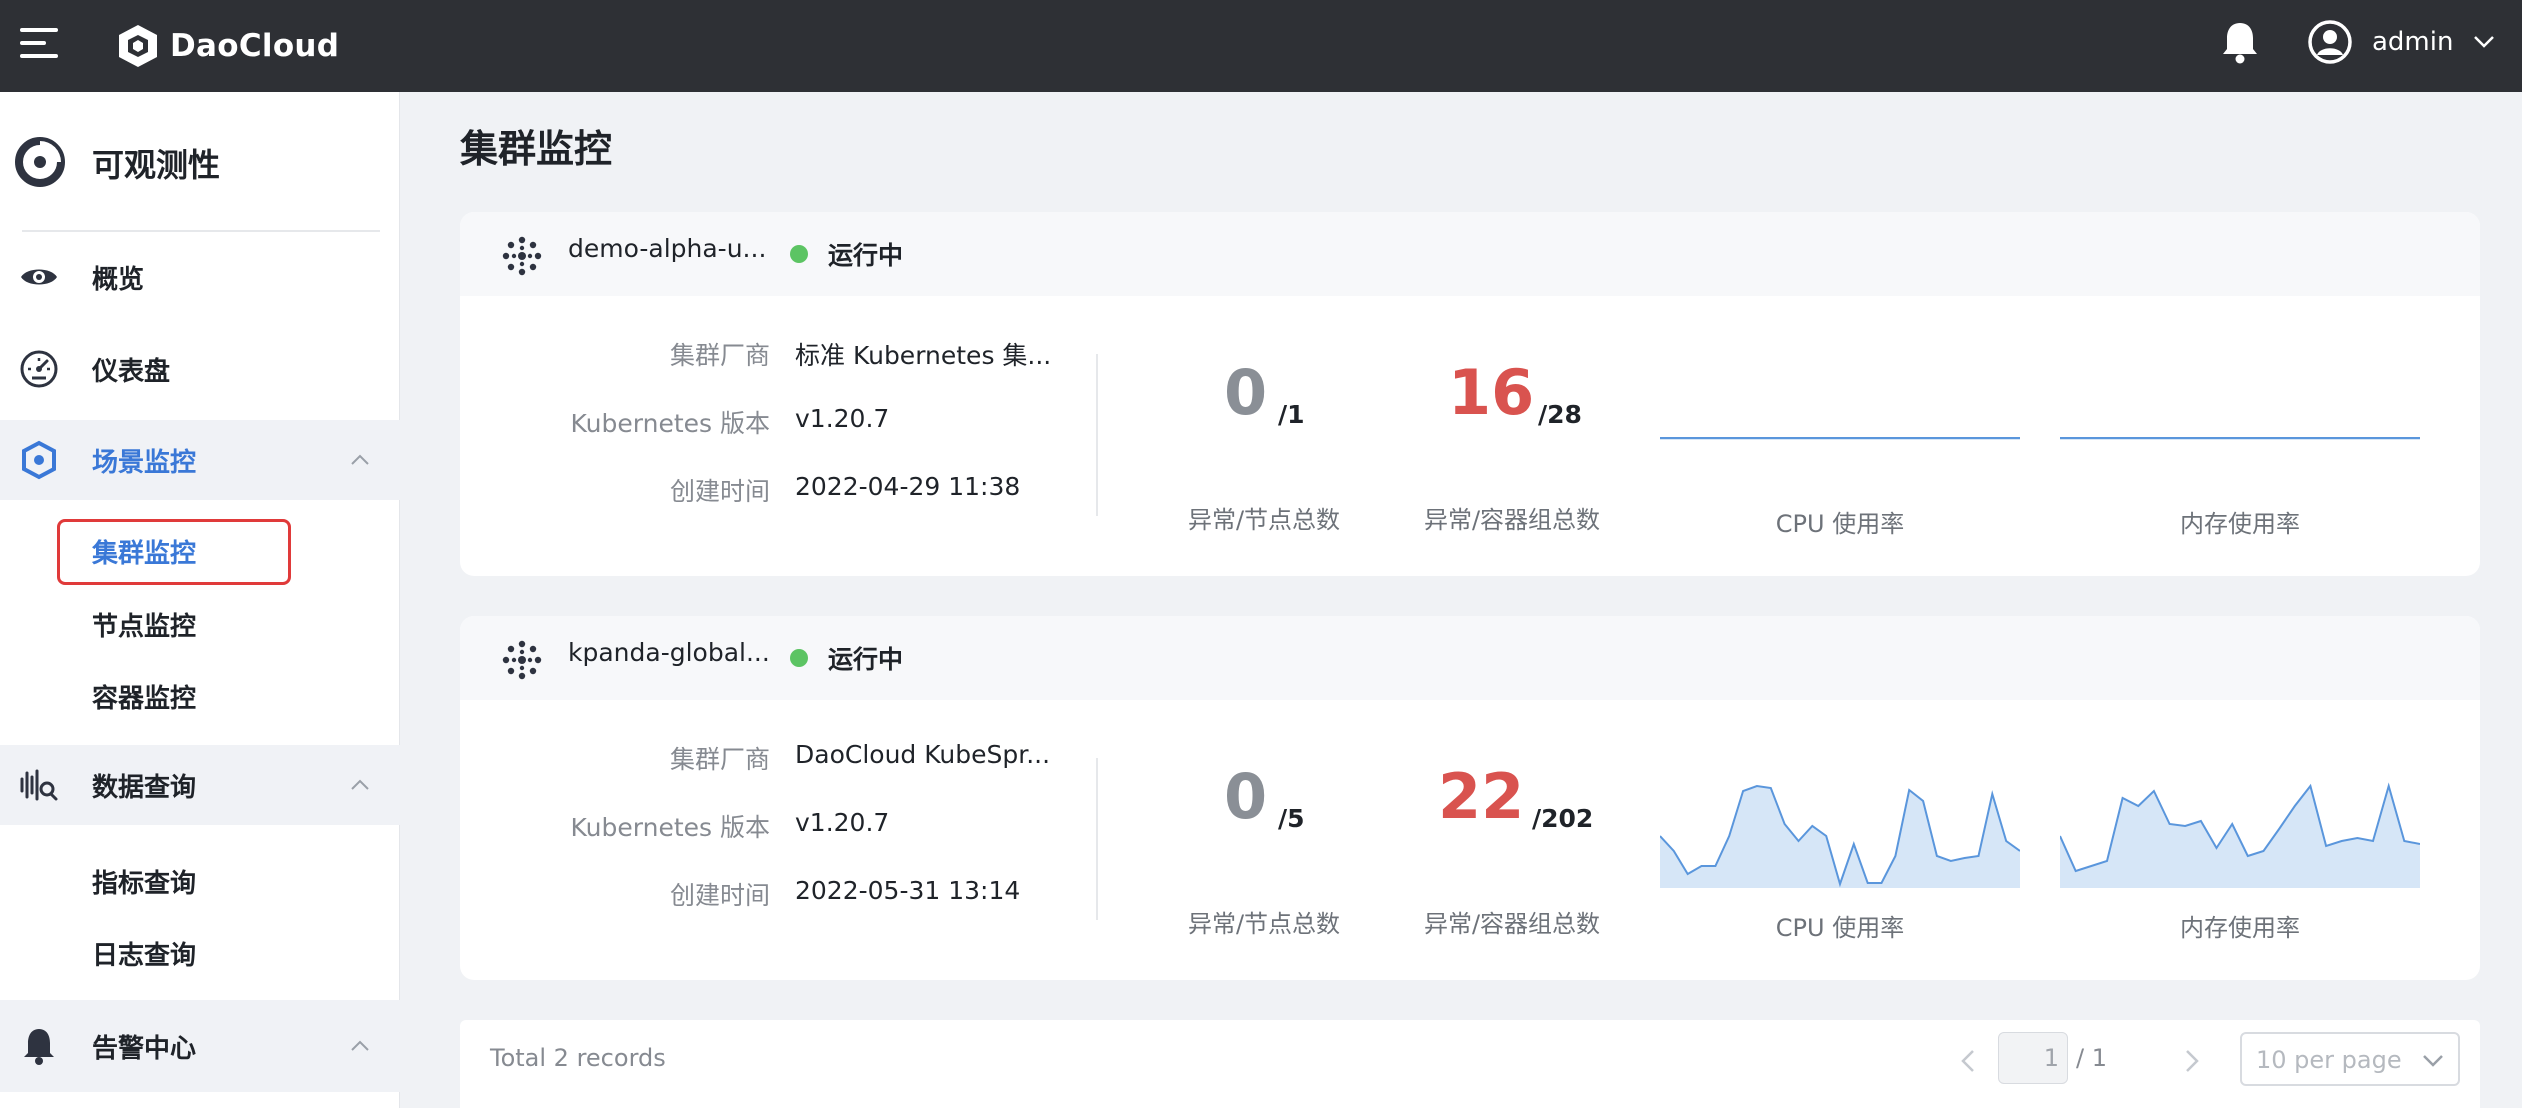 This screenshot has height=1108, width=2522. Describe the element at coordinates (200, 277) in the screenshot. I see `sidebar-item-overview: 概览` at that location.